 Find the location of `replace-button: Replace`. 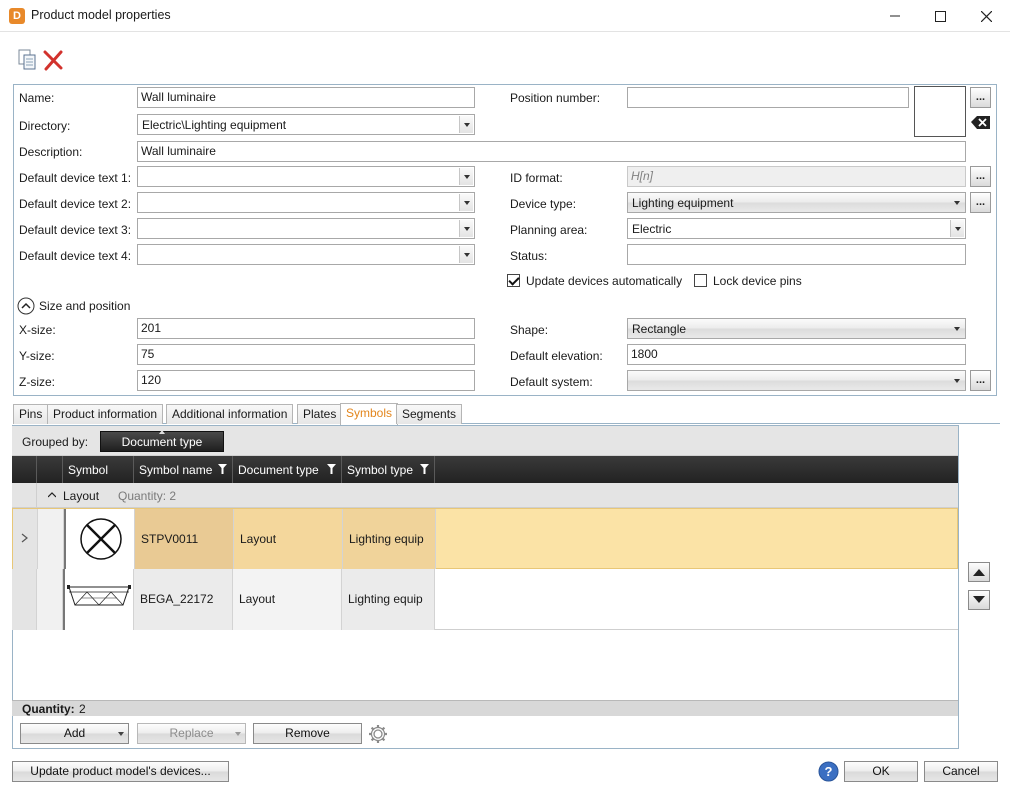

replace-button: Replace is located at coordinates (191, 733).